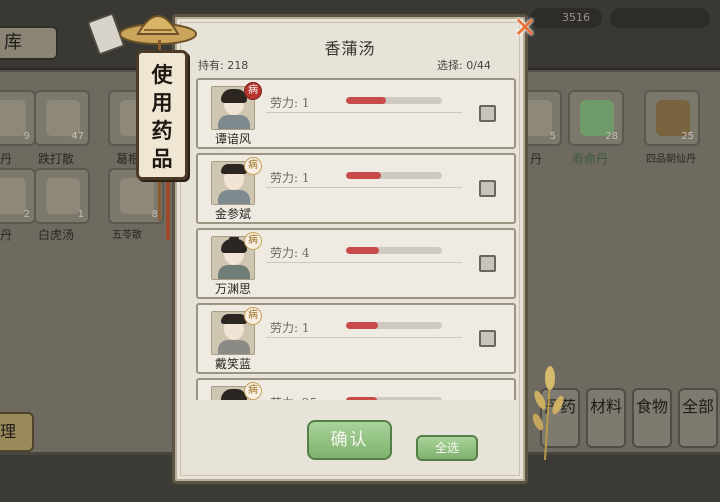 The width and height of the screenshot is (720, 502). I want to click on character-card: 病 金参斌 劳力: 1, so click(356, 188).